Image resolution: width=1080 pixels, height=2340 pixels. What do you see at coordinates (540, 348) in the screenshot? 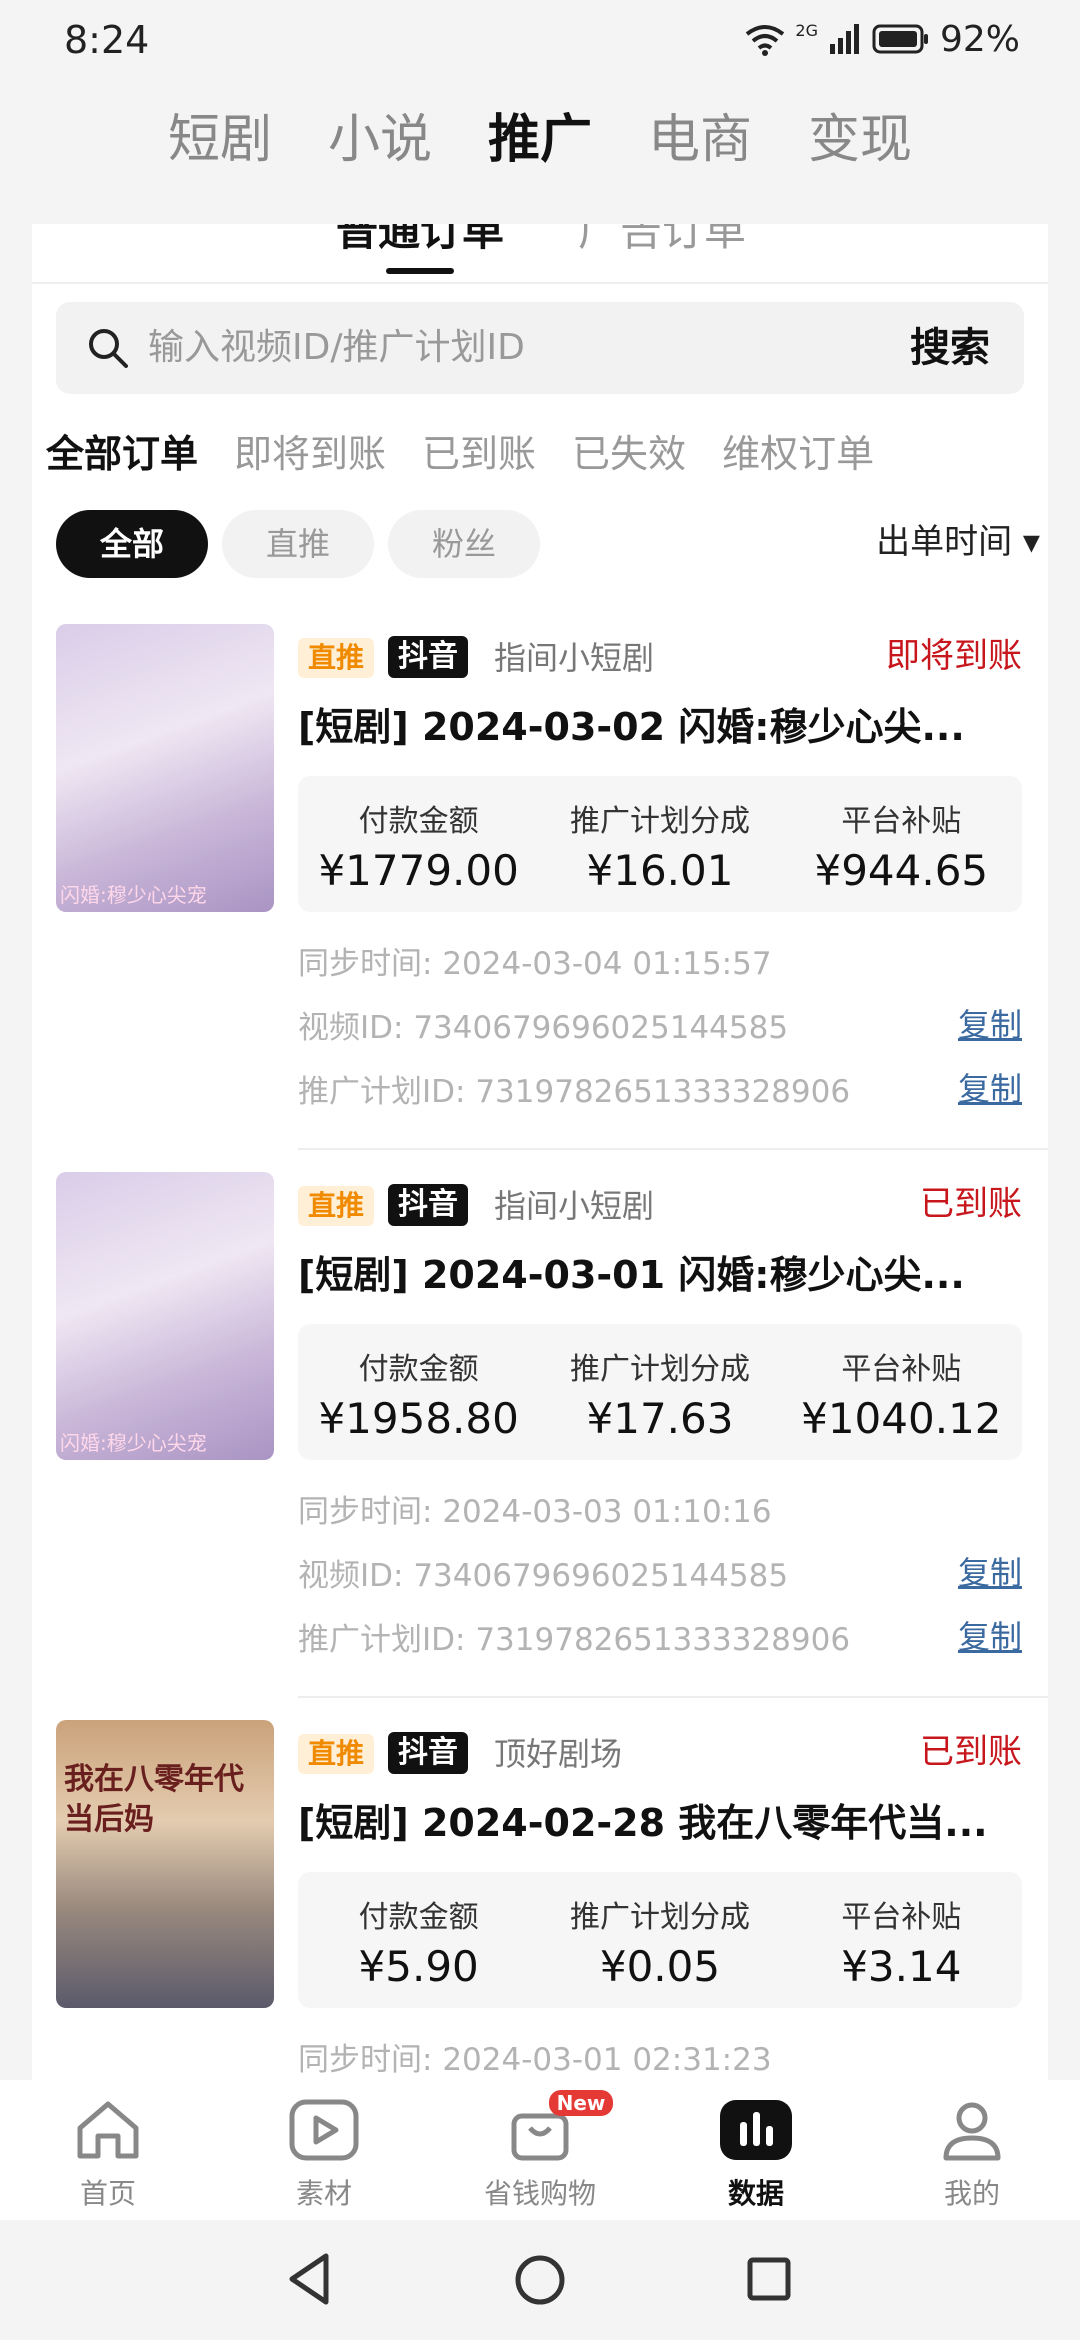
I see `search-bar: 输入视频ID/推广计划ID 搜索` at bounding box center [540, 348].